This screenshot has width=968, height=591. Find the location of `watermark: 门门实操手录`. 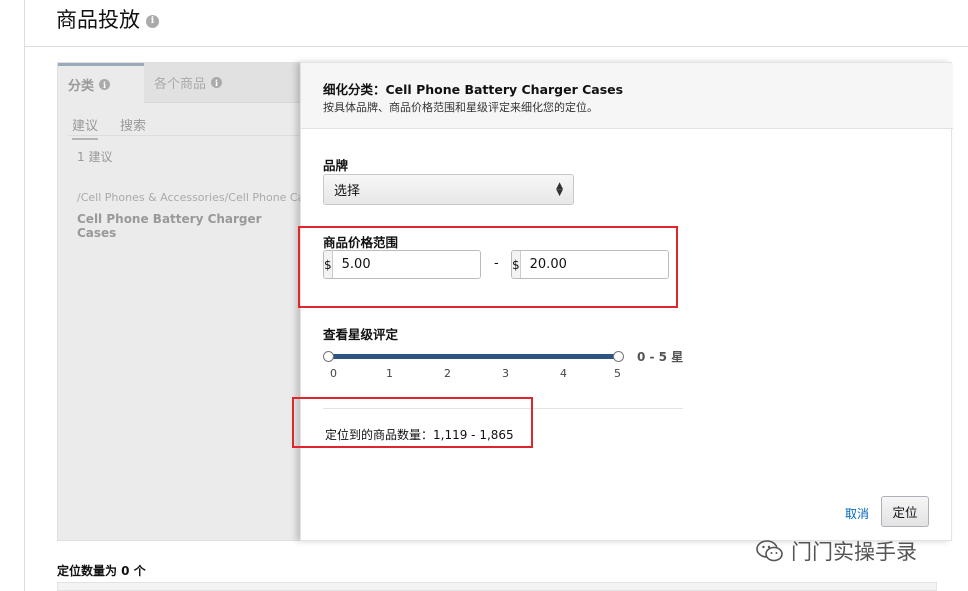

watermark: 门门实操手录 is located at coordinates (836, 551).